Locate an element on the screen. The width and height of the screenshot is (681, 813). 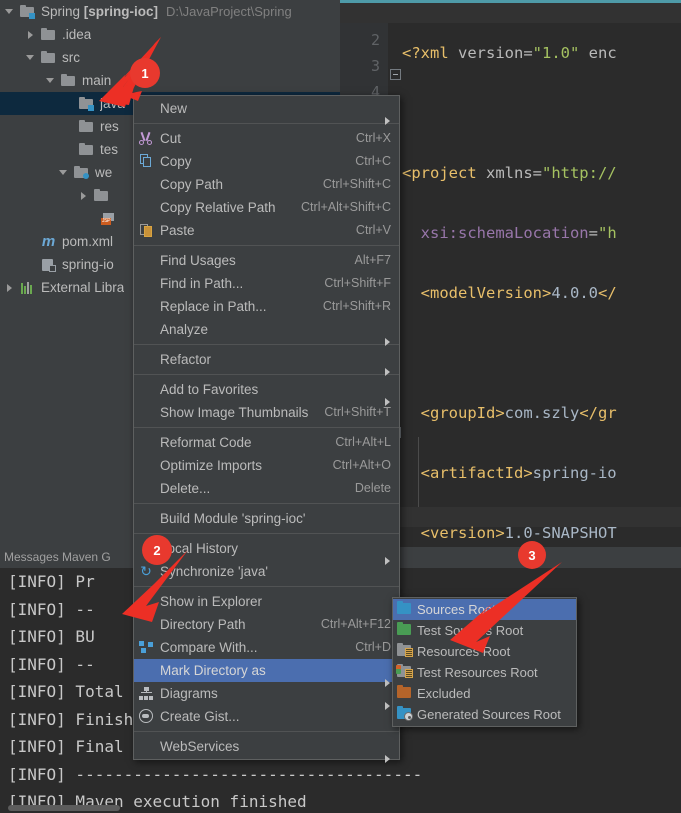
tree-label-resources: res is located at coordinates (109, 126).